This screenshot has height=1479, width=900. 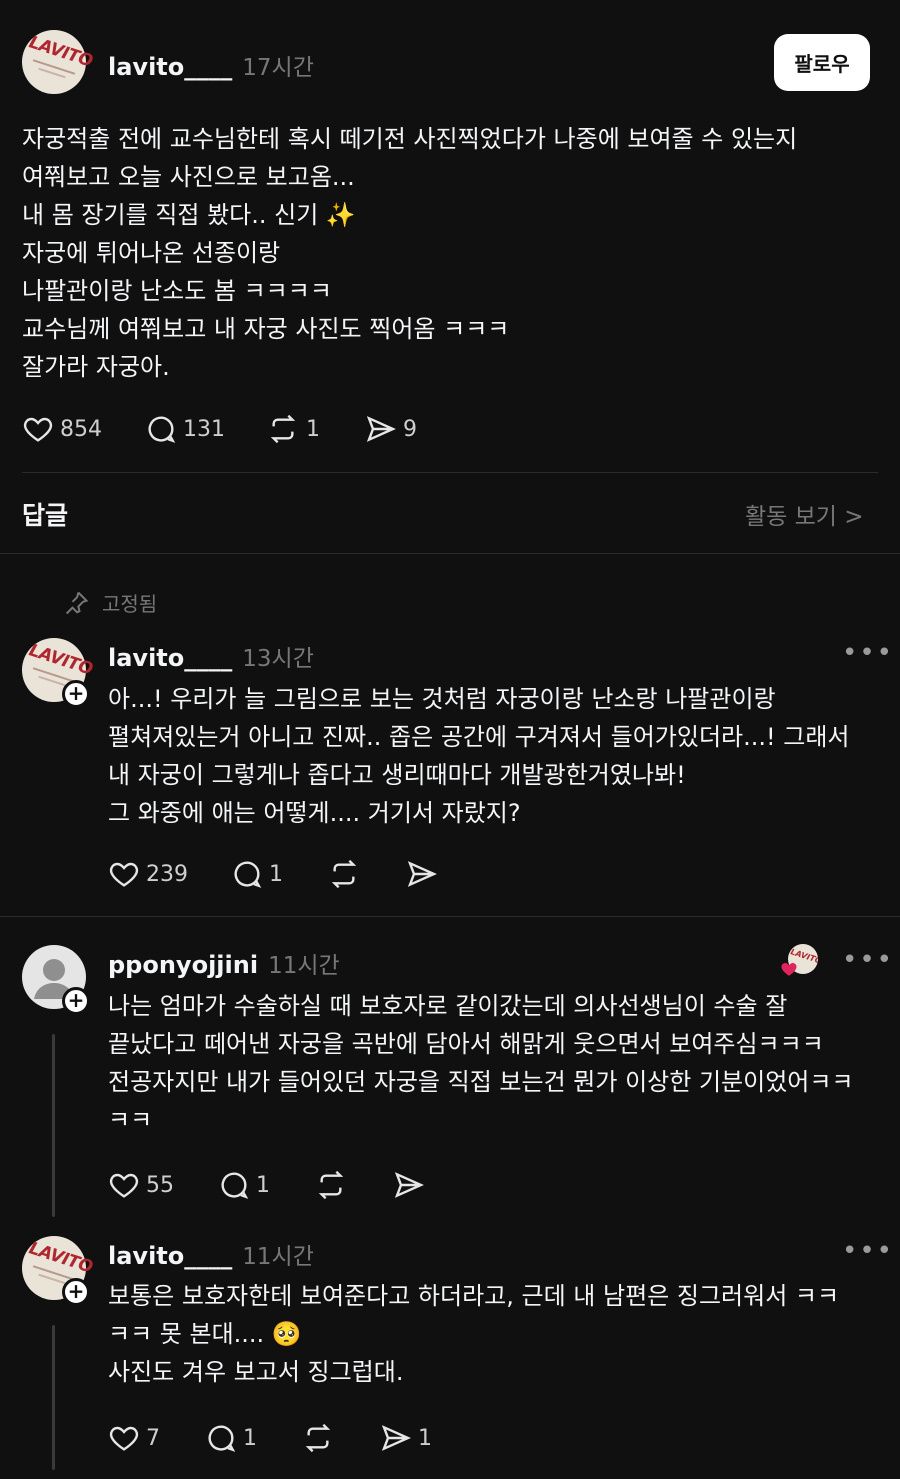 I want to click on share-button: 9, so click(x=391, y=429).